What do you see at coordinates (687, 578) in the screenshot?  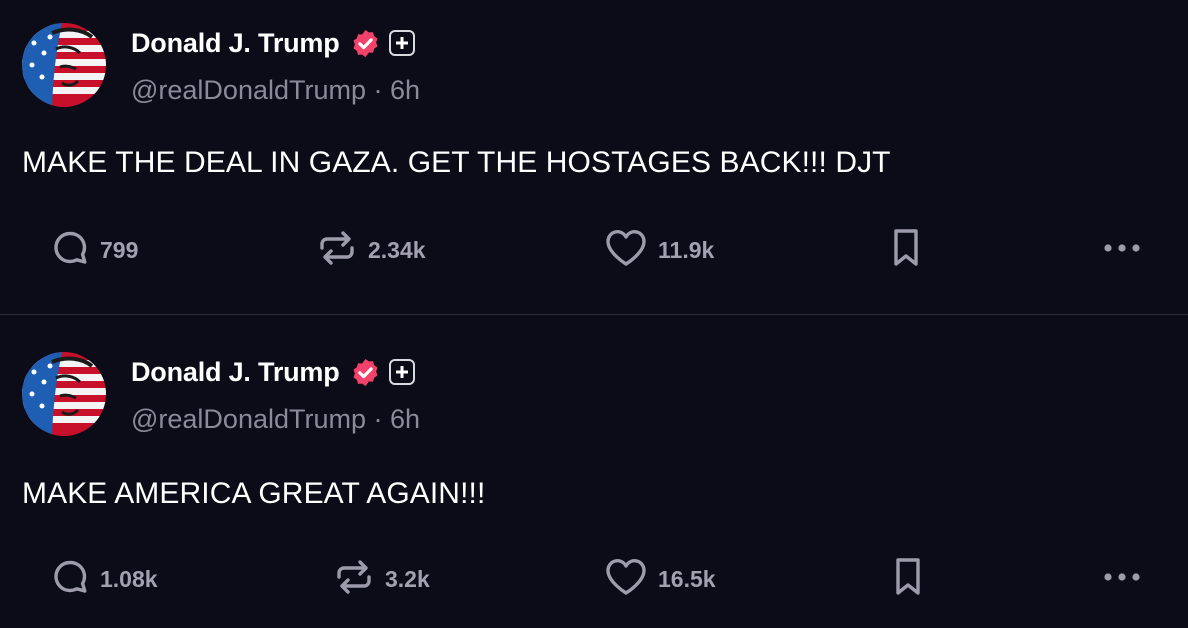 I see `like-count: 16.5k` at bounding box center [687, 578].